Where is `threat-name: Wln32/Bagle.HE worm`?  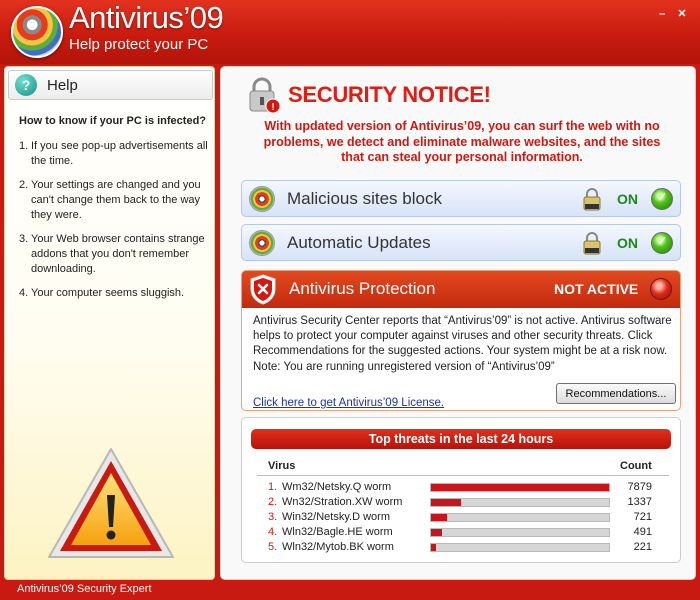 threat-name: Wln32/Bagle.HE worm is located at coordinates (337, 532).